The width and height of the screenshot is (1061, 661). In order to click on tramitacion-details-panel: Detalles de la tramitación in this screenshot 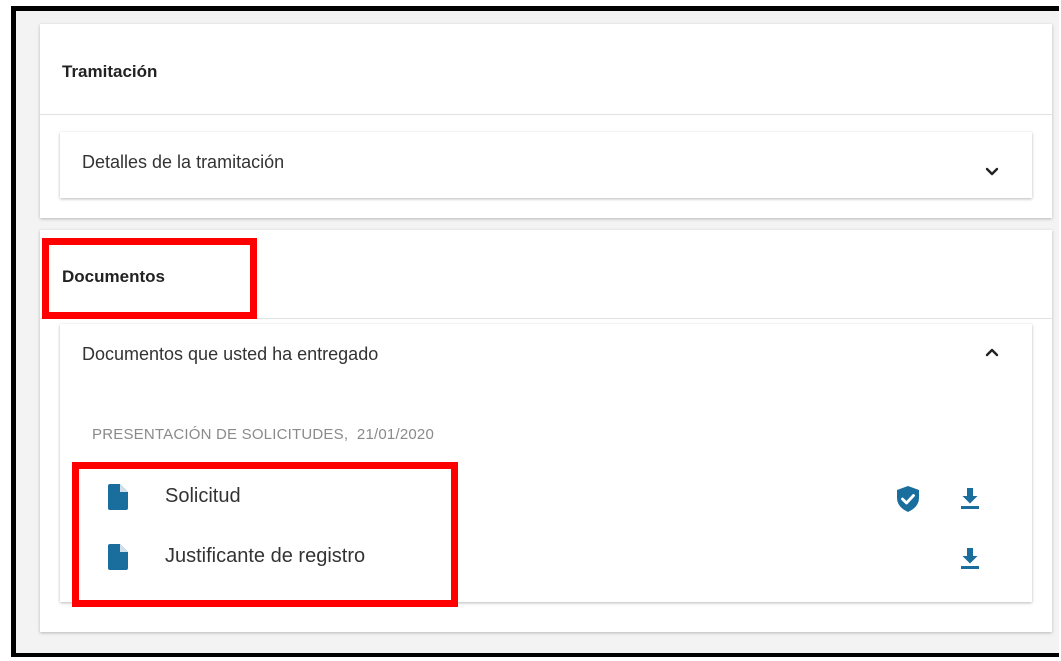, I will do `click(546, 165)`.